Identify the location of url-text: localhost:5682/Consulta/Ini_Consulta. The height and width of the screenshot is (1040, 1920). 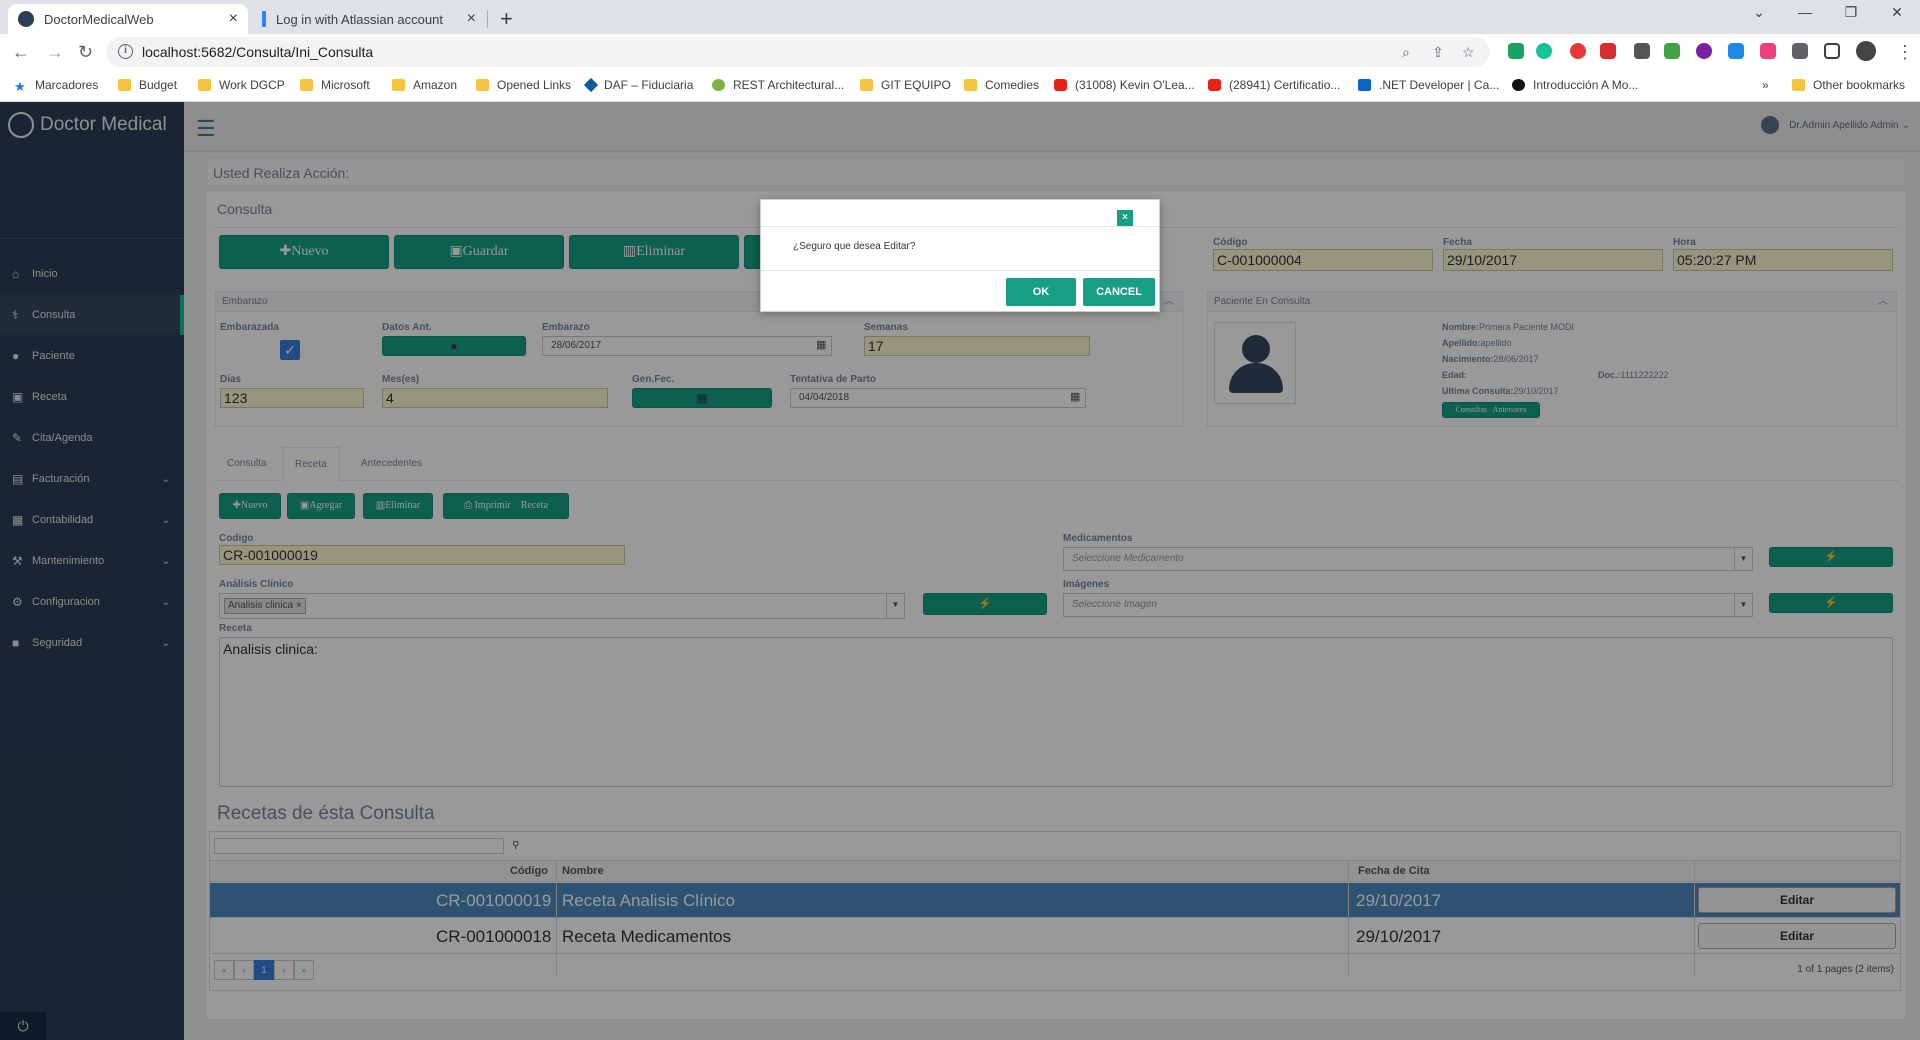
(258, 52).